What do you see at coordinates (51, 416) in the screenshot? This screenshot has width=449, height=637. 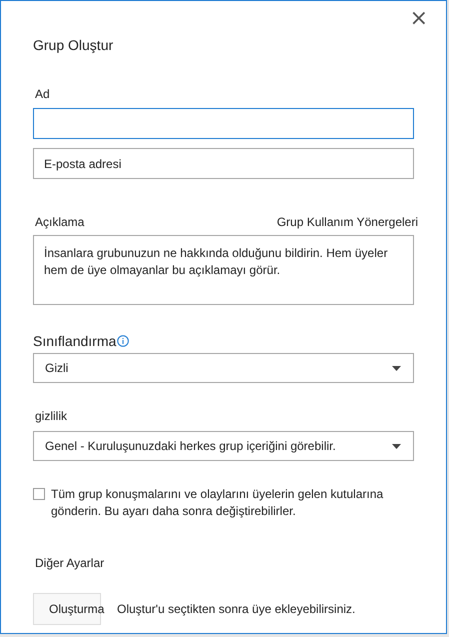 I see `field-label: gizlilik` at bounding box center [51, 416].